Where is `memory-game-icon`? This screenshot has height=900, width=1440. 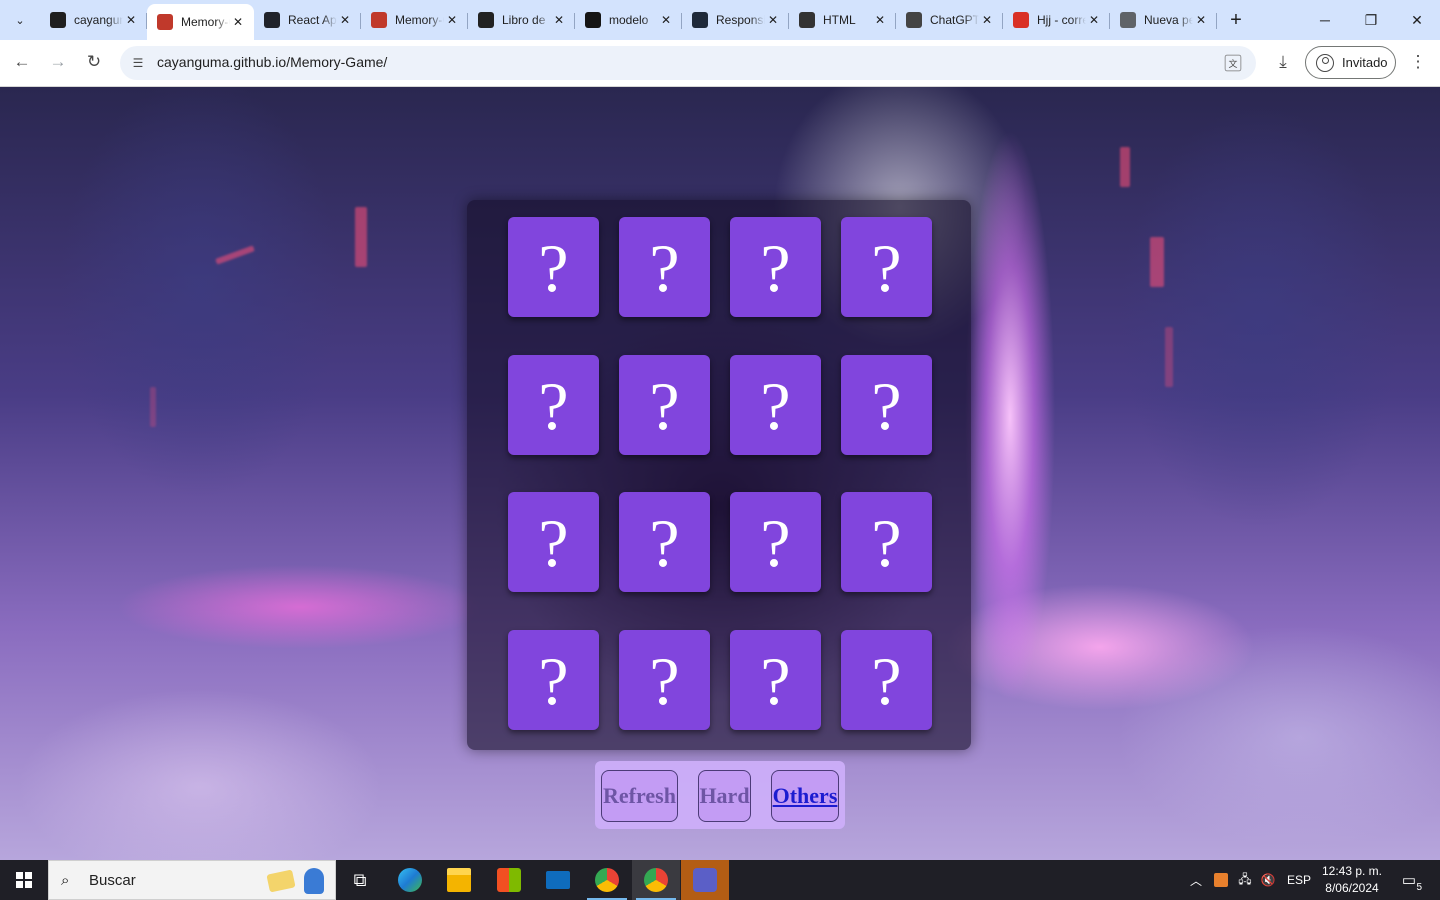
memory-game-icon is located at coordinates (165, 22).